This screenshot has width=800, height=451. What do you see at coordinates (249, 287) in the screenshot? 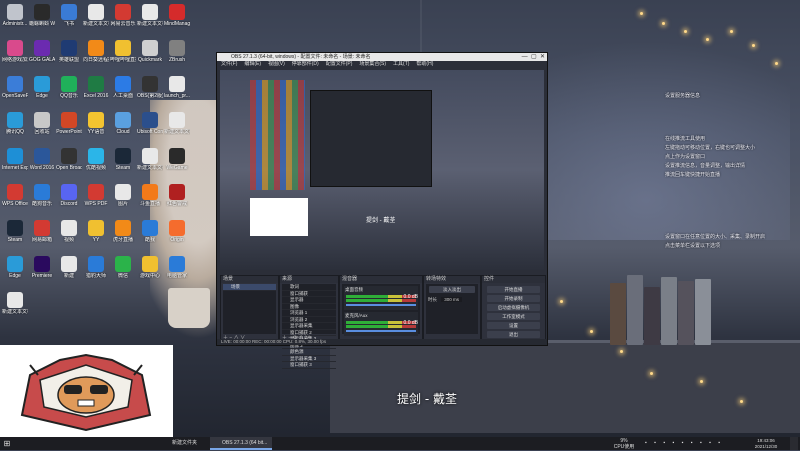
I see `scene-item: 场景` at bounding box center [249, 287].